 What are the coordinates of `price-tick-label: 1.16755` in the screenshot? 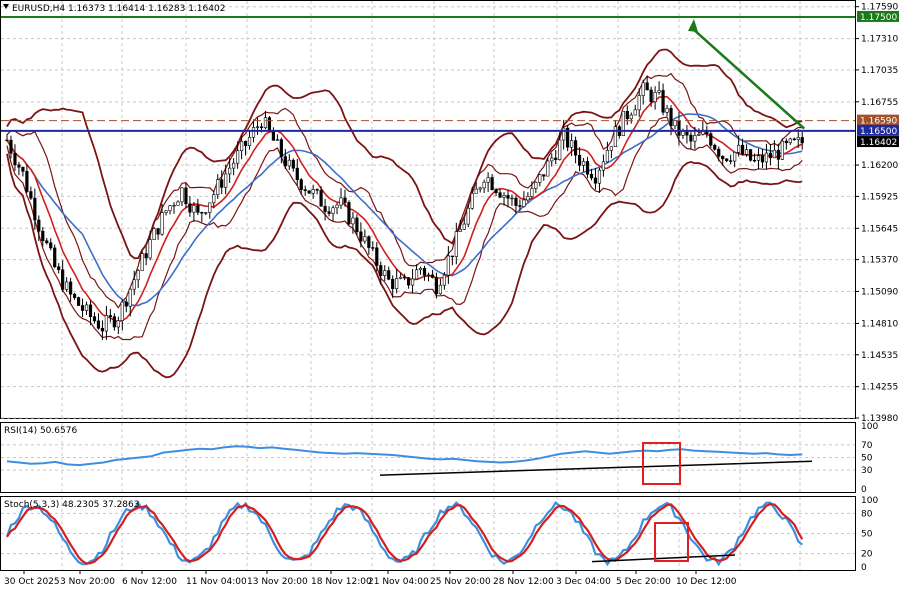 It's located at (879, 103).